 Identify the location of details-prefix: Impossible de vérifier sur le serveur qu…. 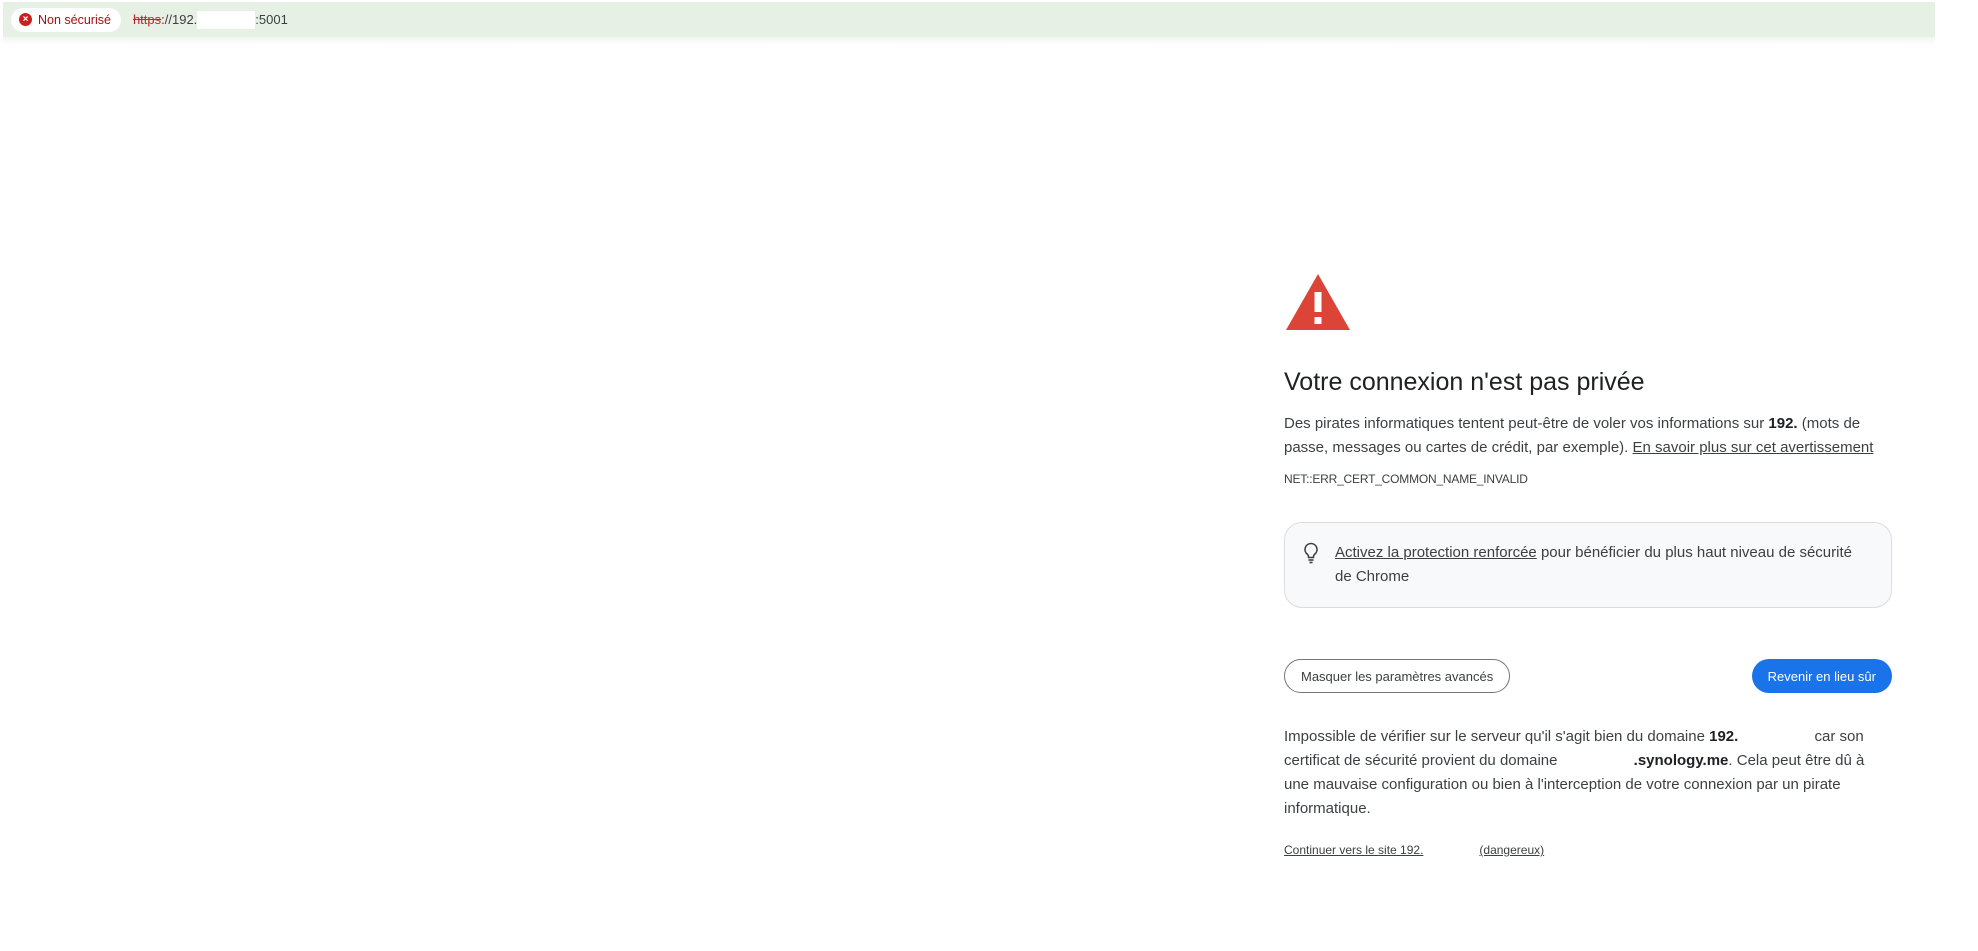
(1497, 736).